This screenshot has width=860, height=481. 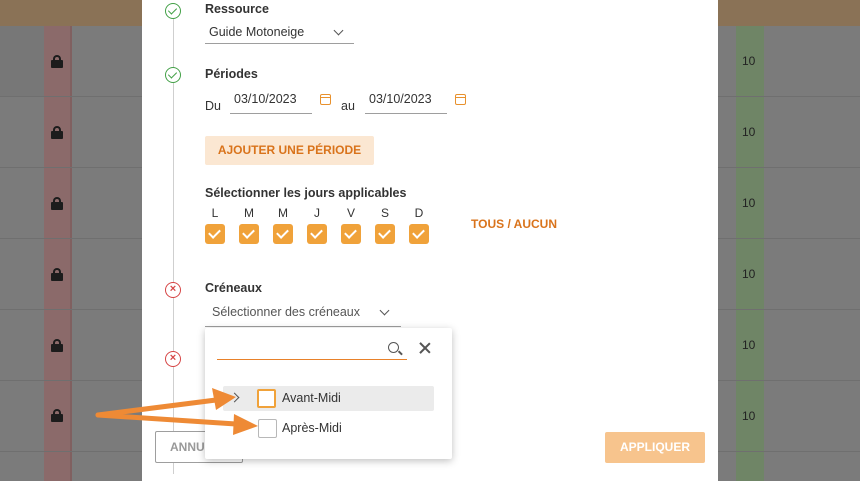 I want to click on day-checkbox-sunday, so click(x=419, y=234).